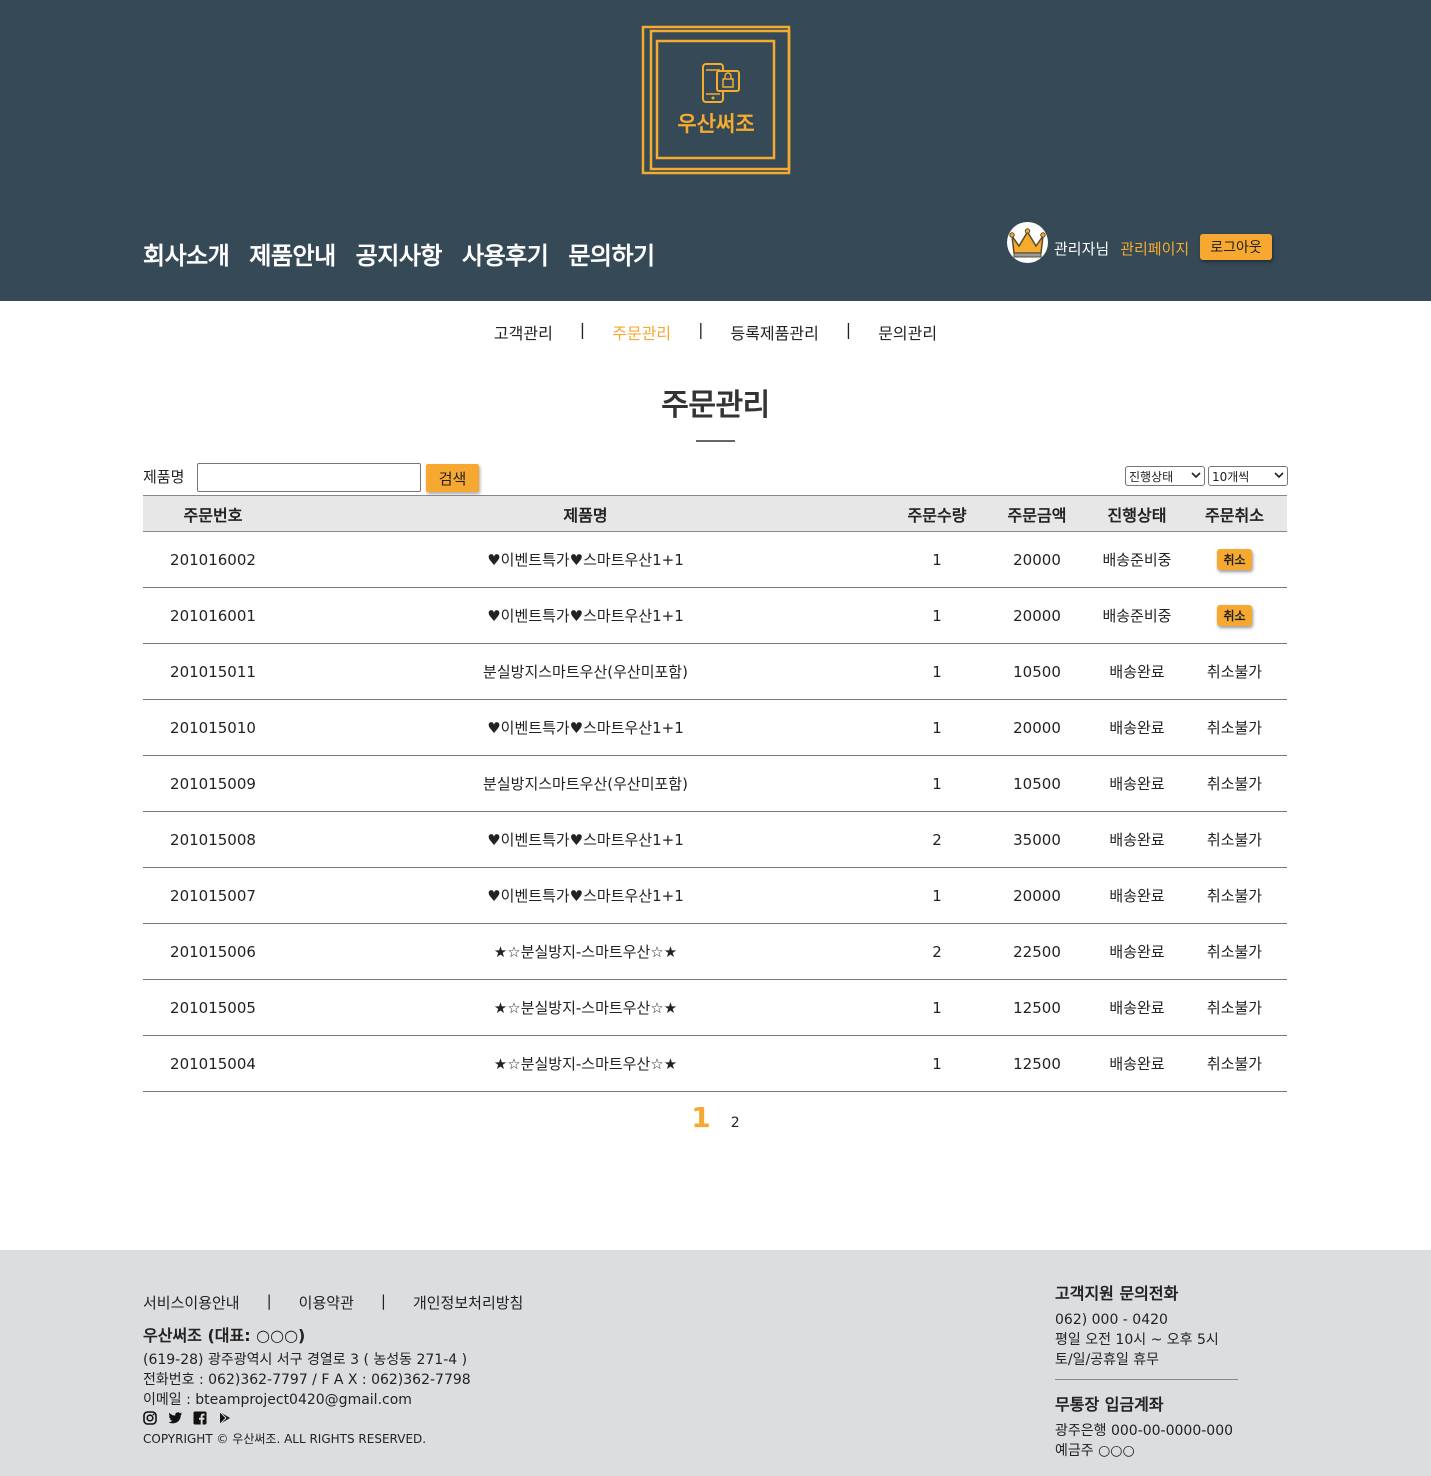  Describe the element at coordinates (937, 951) in the screenshot. I see `quantity-cell: 2` at that location.